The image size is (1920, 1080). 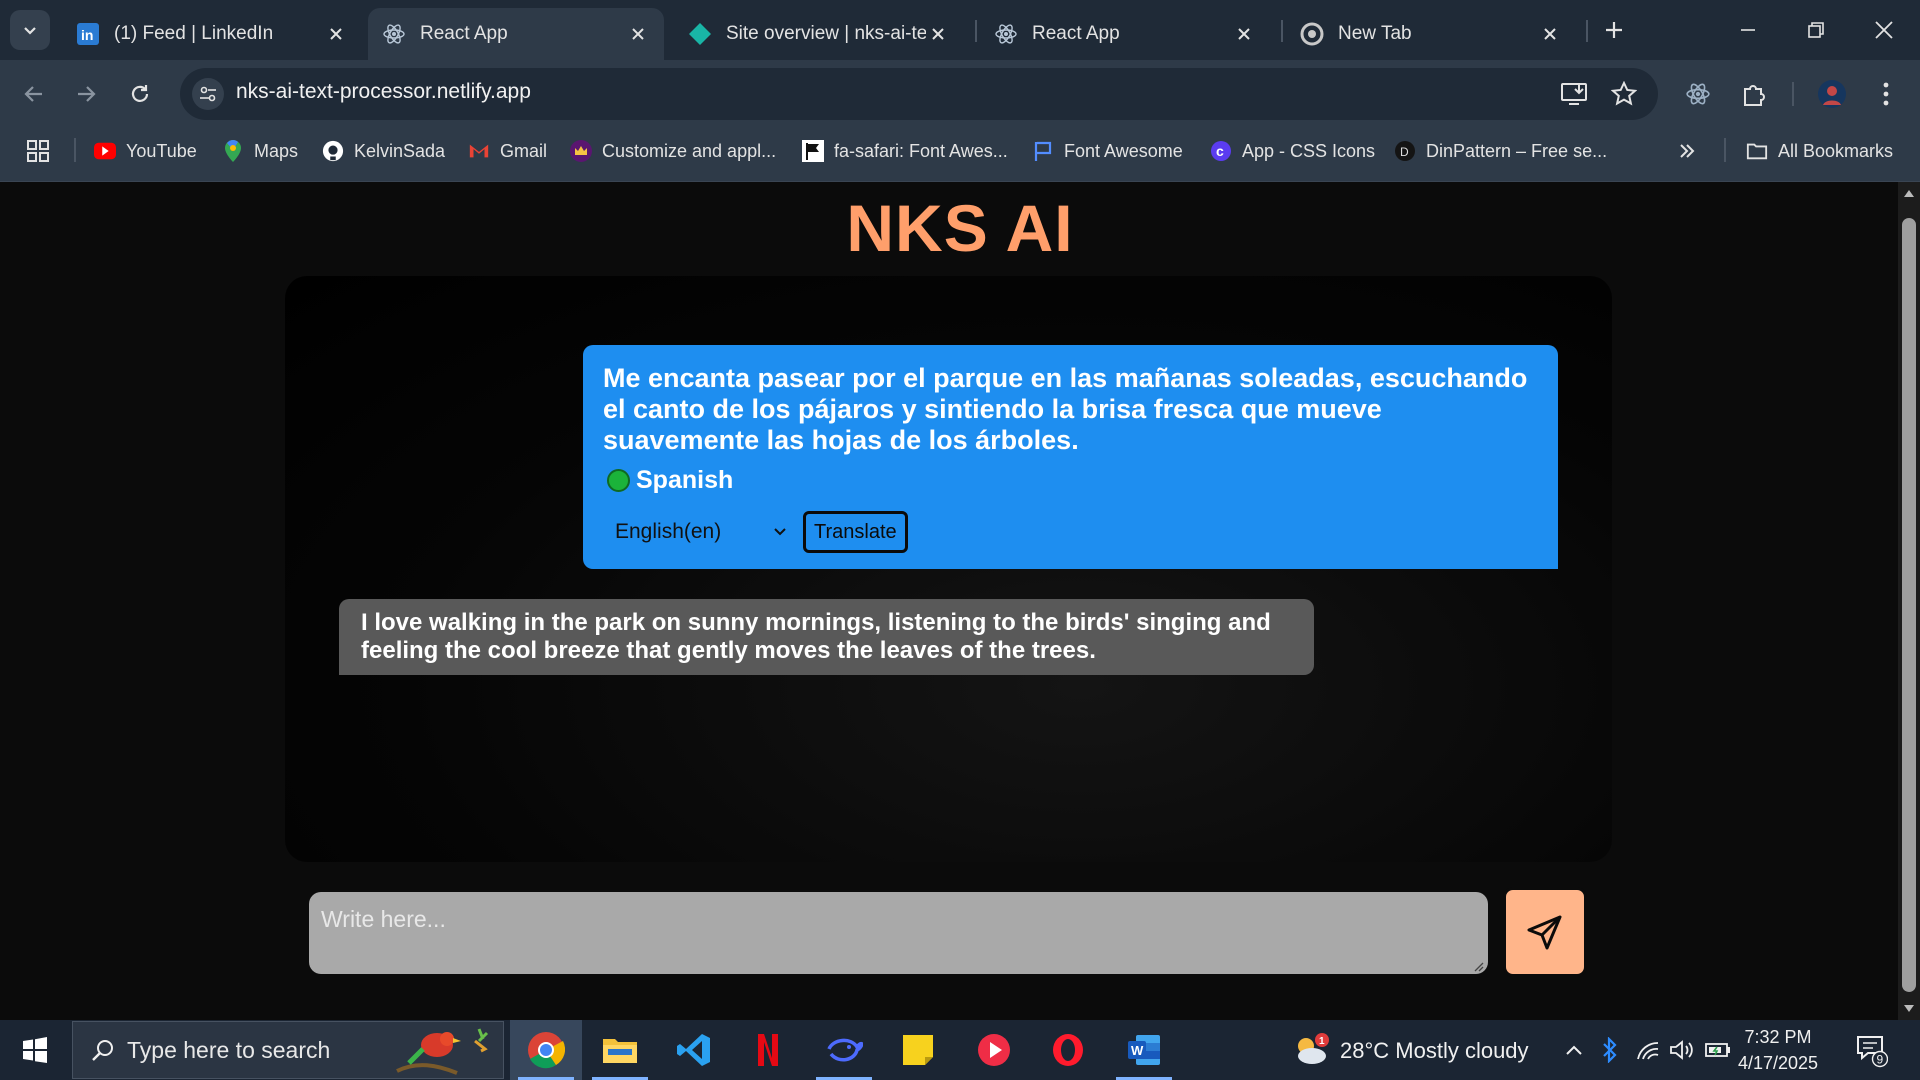 What do you see at coordinates (1310, 1050) in the screenshot?
I see `weather-icon: 1` at bounding box center [1310, 1050].